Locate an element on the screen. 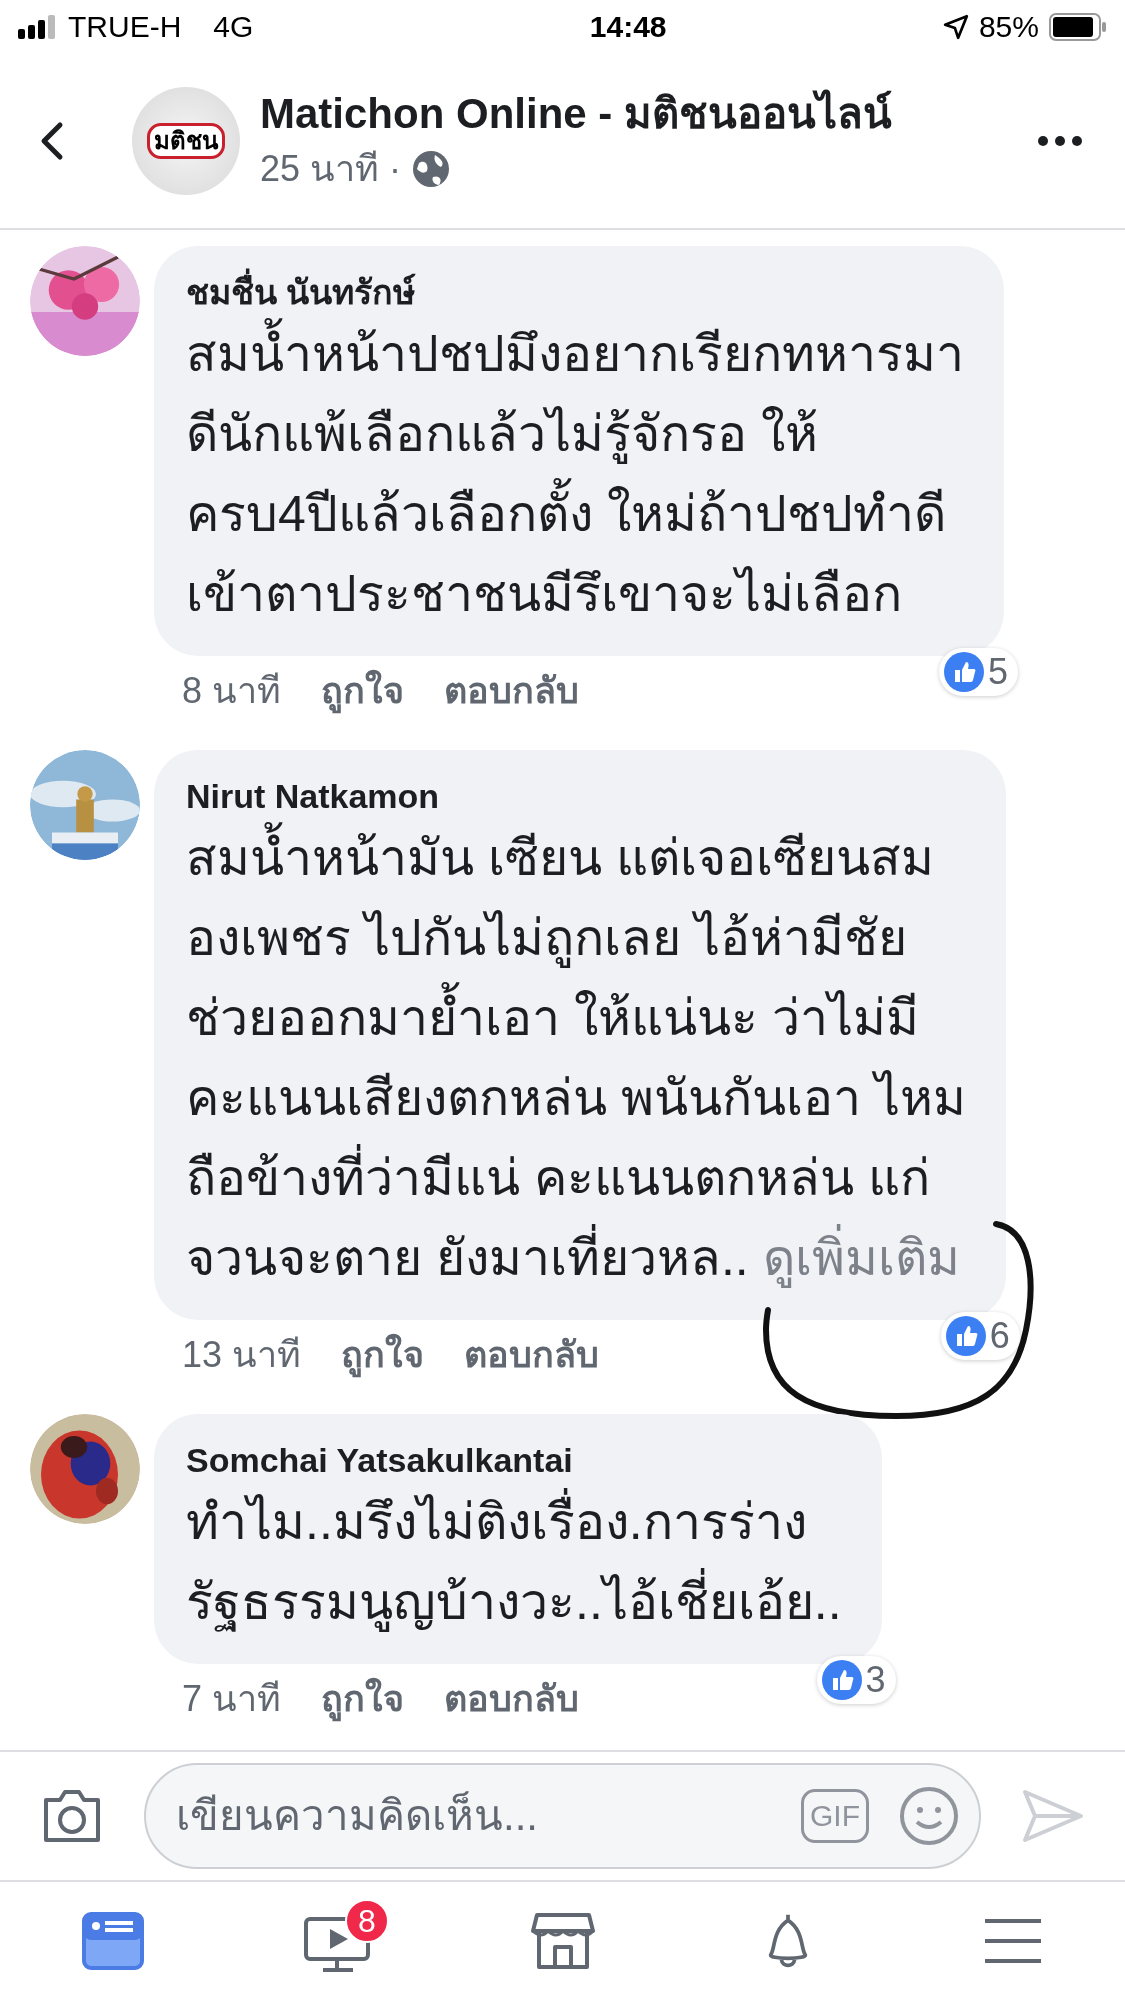 The width and height of the screenshot is (1125, 2000). page-title: Matichon Online - มติชนออนไลน์ is located at coordinates (647, 113).